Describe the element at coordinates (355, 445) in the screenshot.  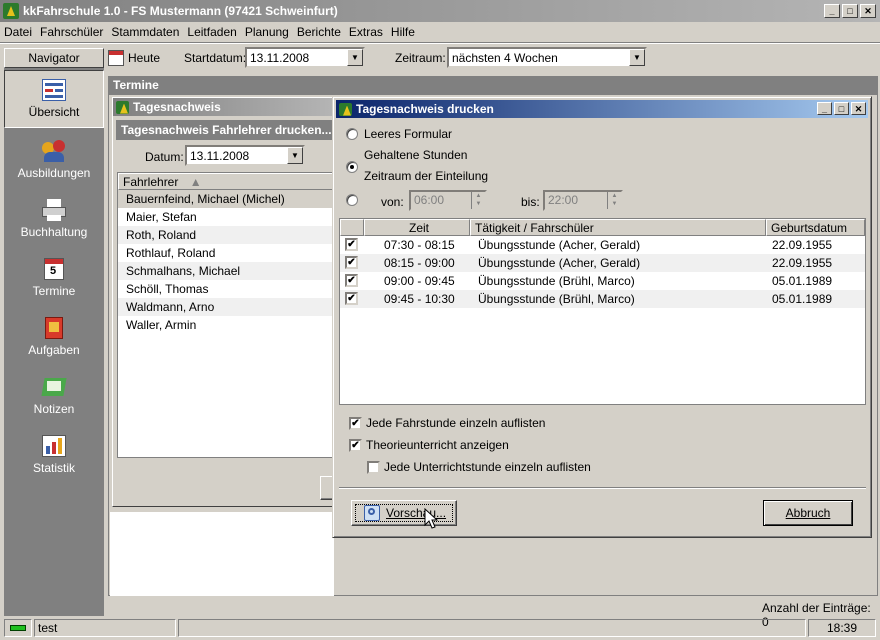
I see `option-theory-checkbox: ✔` at that location.